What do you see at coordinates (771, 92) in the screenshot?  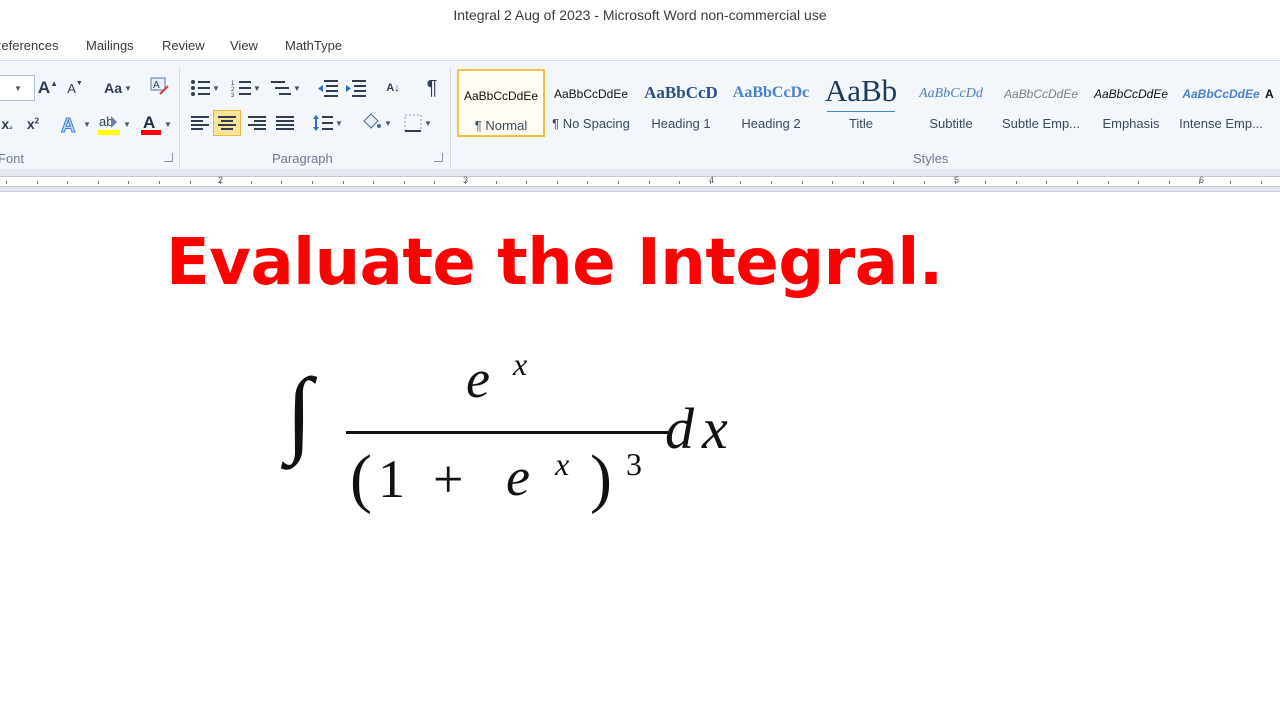 I see `style-sample: AaBbCcDc` at bounding box center [771, 92].